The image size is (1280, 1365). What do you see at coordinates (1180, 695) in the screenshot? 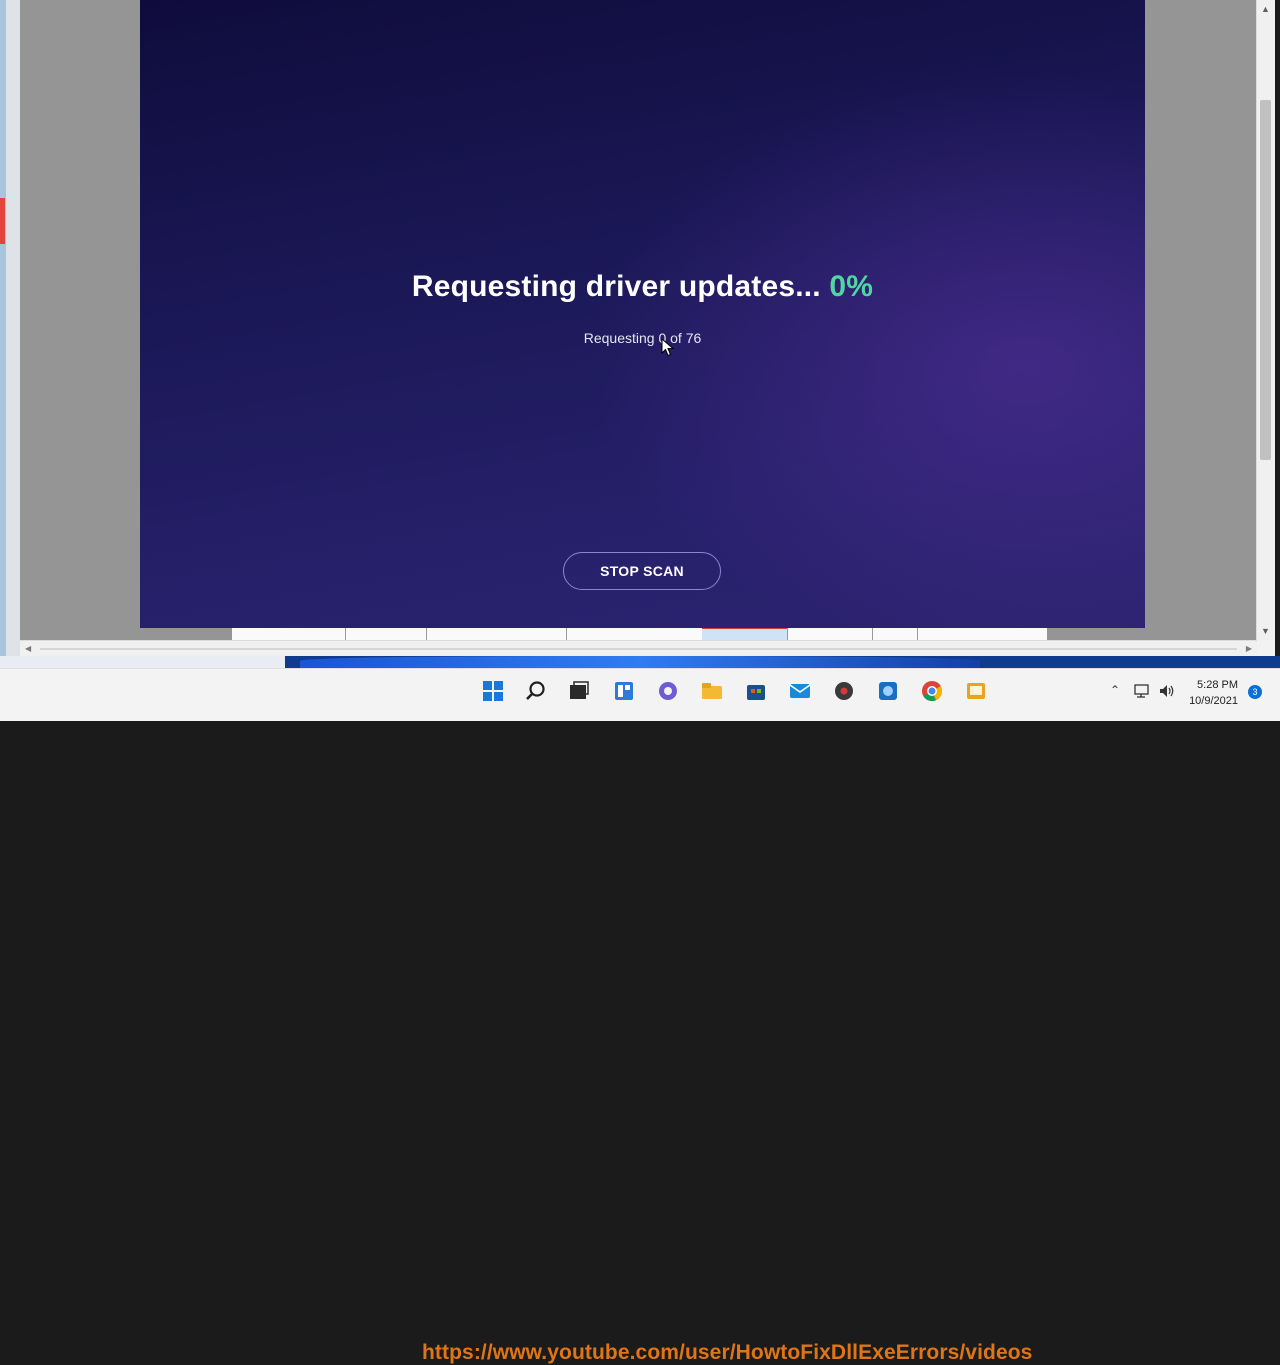
I see `system-tray: ⌃ 5:28 PM 10/9/2021 3` at bounding box center [1180, 695].